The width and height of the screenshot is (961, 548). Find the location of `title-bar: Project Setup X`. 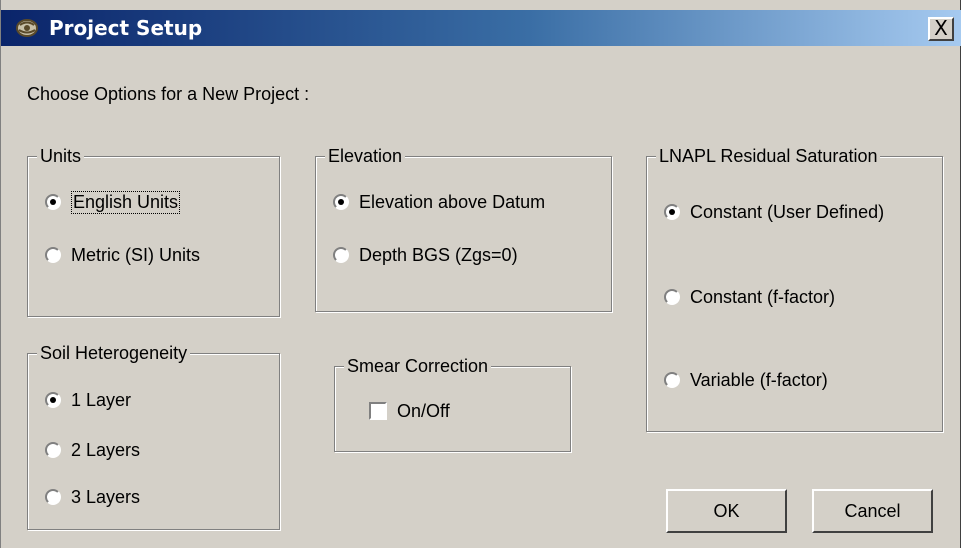

title-bar: Project Setup X is located at coordinates (481, 28).